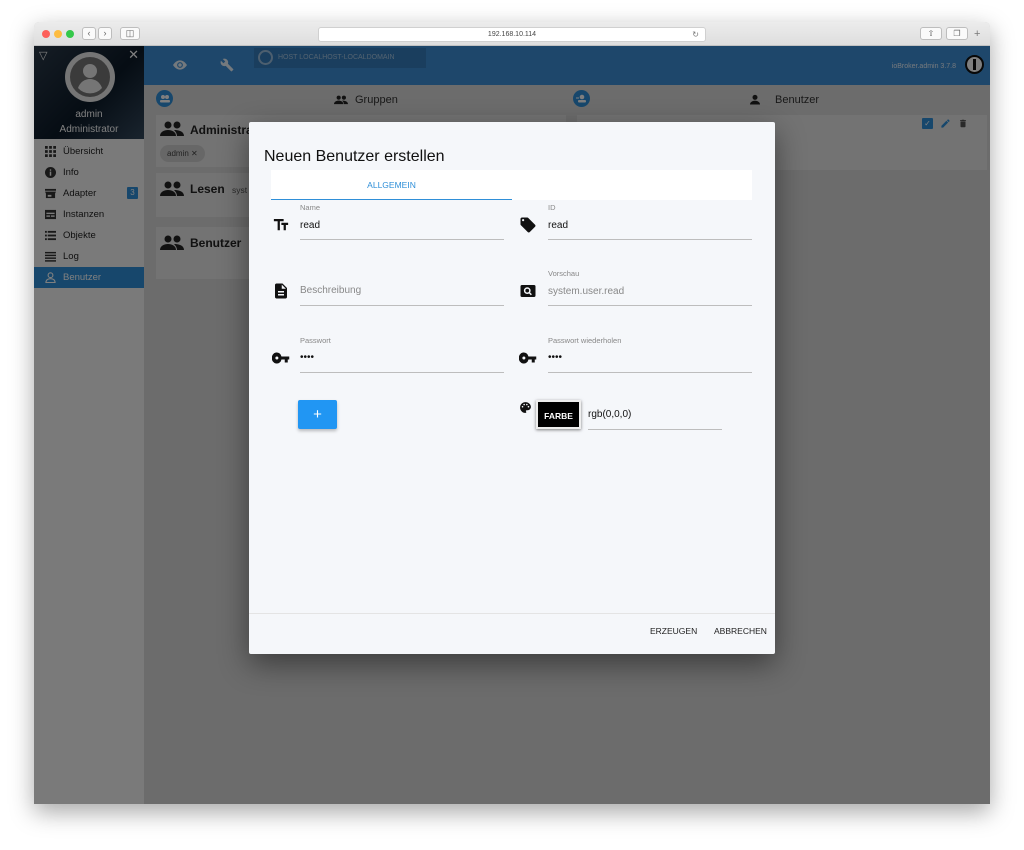  Describe the element at coordinates (552, 207) in the screenshot. I see `id-label: ID` at that location.